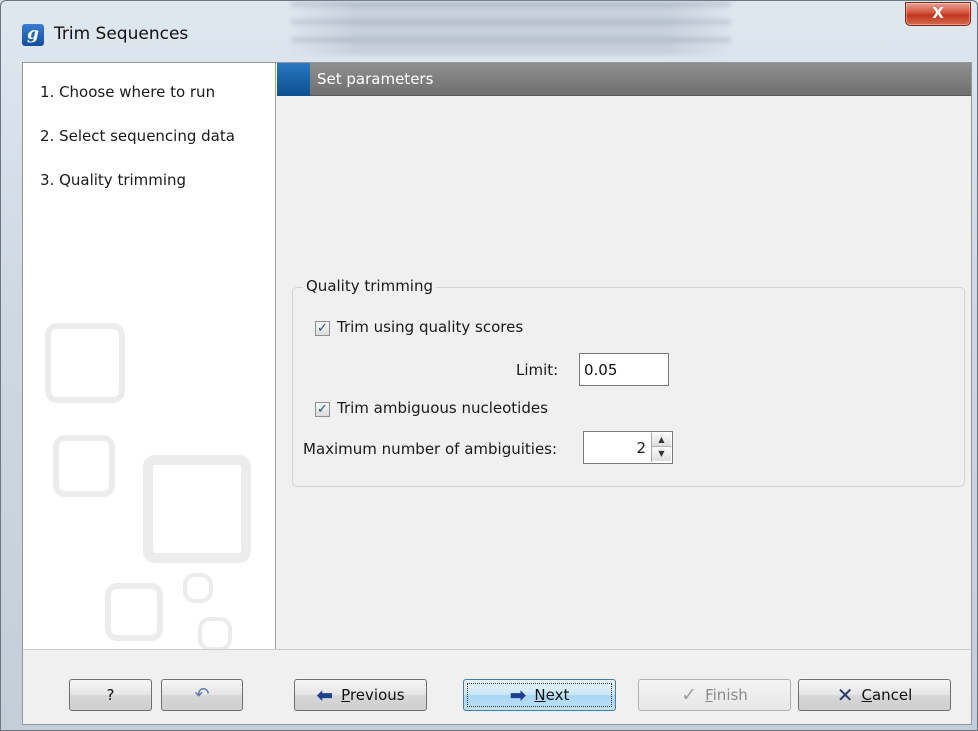 This screenshot has height=731, width=978. I want to click on focus-ring, so click(539, 695).